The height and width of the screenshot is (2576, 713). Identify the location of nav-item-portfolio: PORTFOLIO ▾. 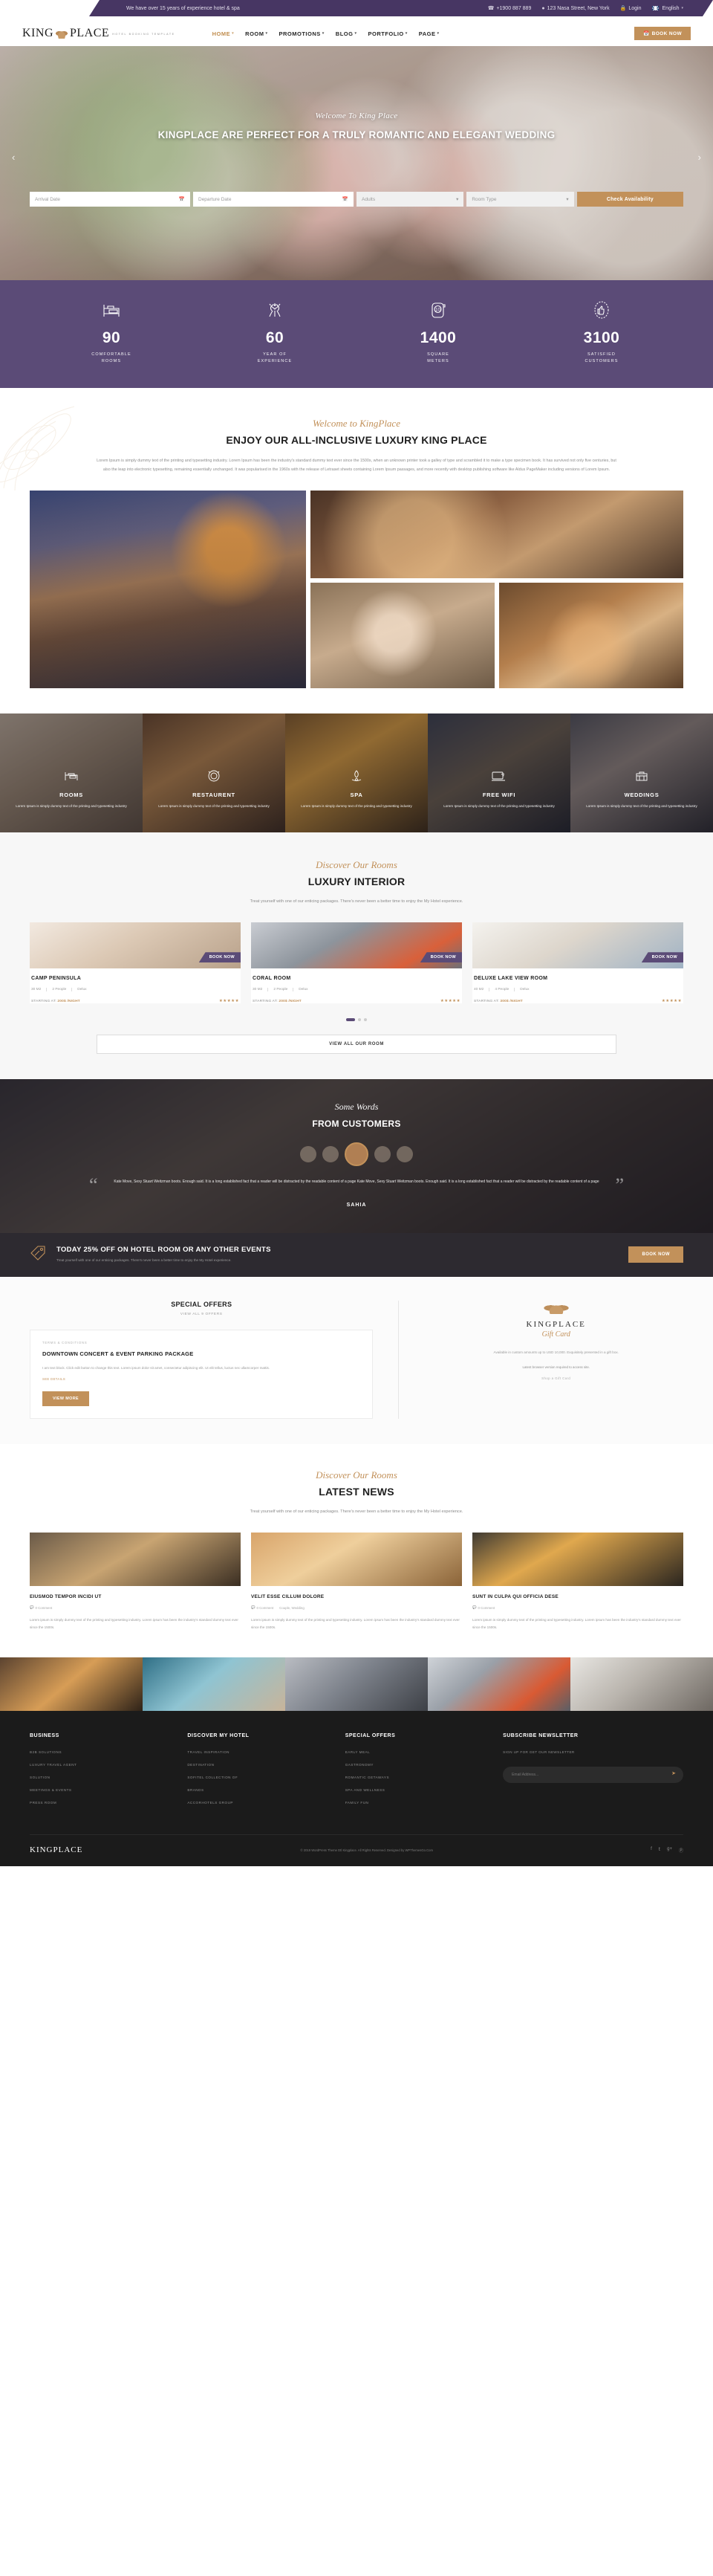
(387, 33).